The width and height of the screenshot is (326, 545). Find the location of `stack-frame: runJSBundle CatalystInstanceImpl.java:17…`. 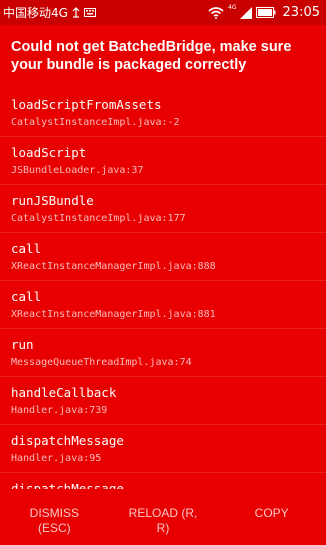

stack-frame: runJSBundle CatalystInstanceImpl.java:17… is located at coordinates (163, 209).